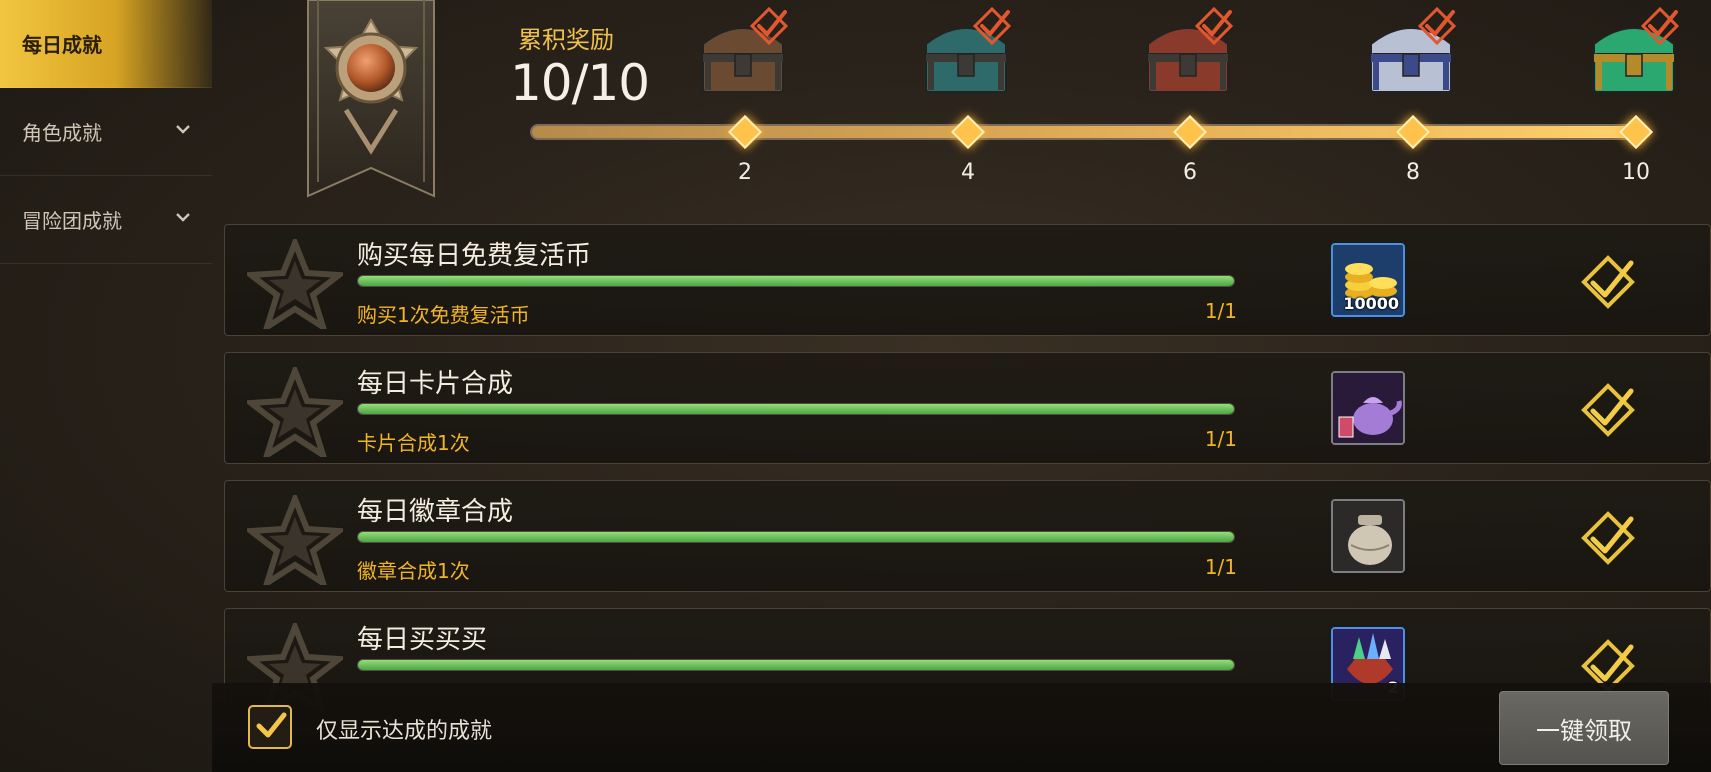 This screenshot has width=1711, height=772. What do you see at coordinates (745, 172) in the screenshot?
I see `milestone-label: 2` at bounding box center [745, 172].